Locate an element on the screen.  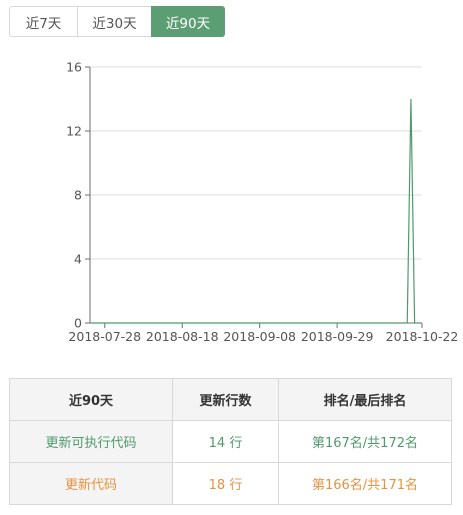
row-lines: 14 行 is located at coordinates (225, 441).